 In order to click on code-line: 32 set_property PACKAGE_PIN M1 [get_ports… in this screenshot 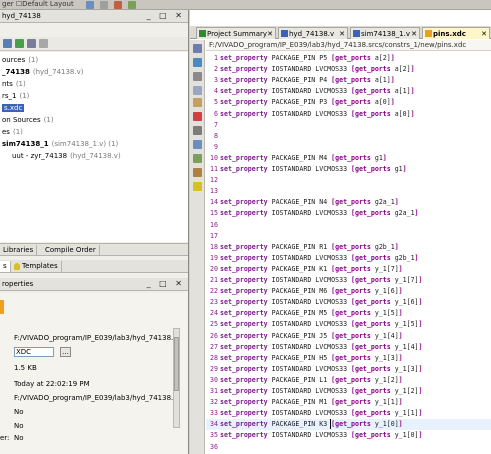, I will do `click(304, 402)`.